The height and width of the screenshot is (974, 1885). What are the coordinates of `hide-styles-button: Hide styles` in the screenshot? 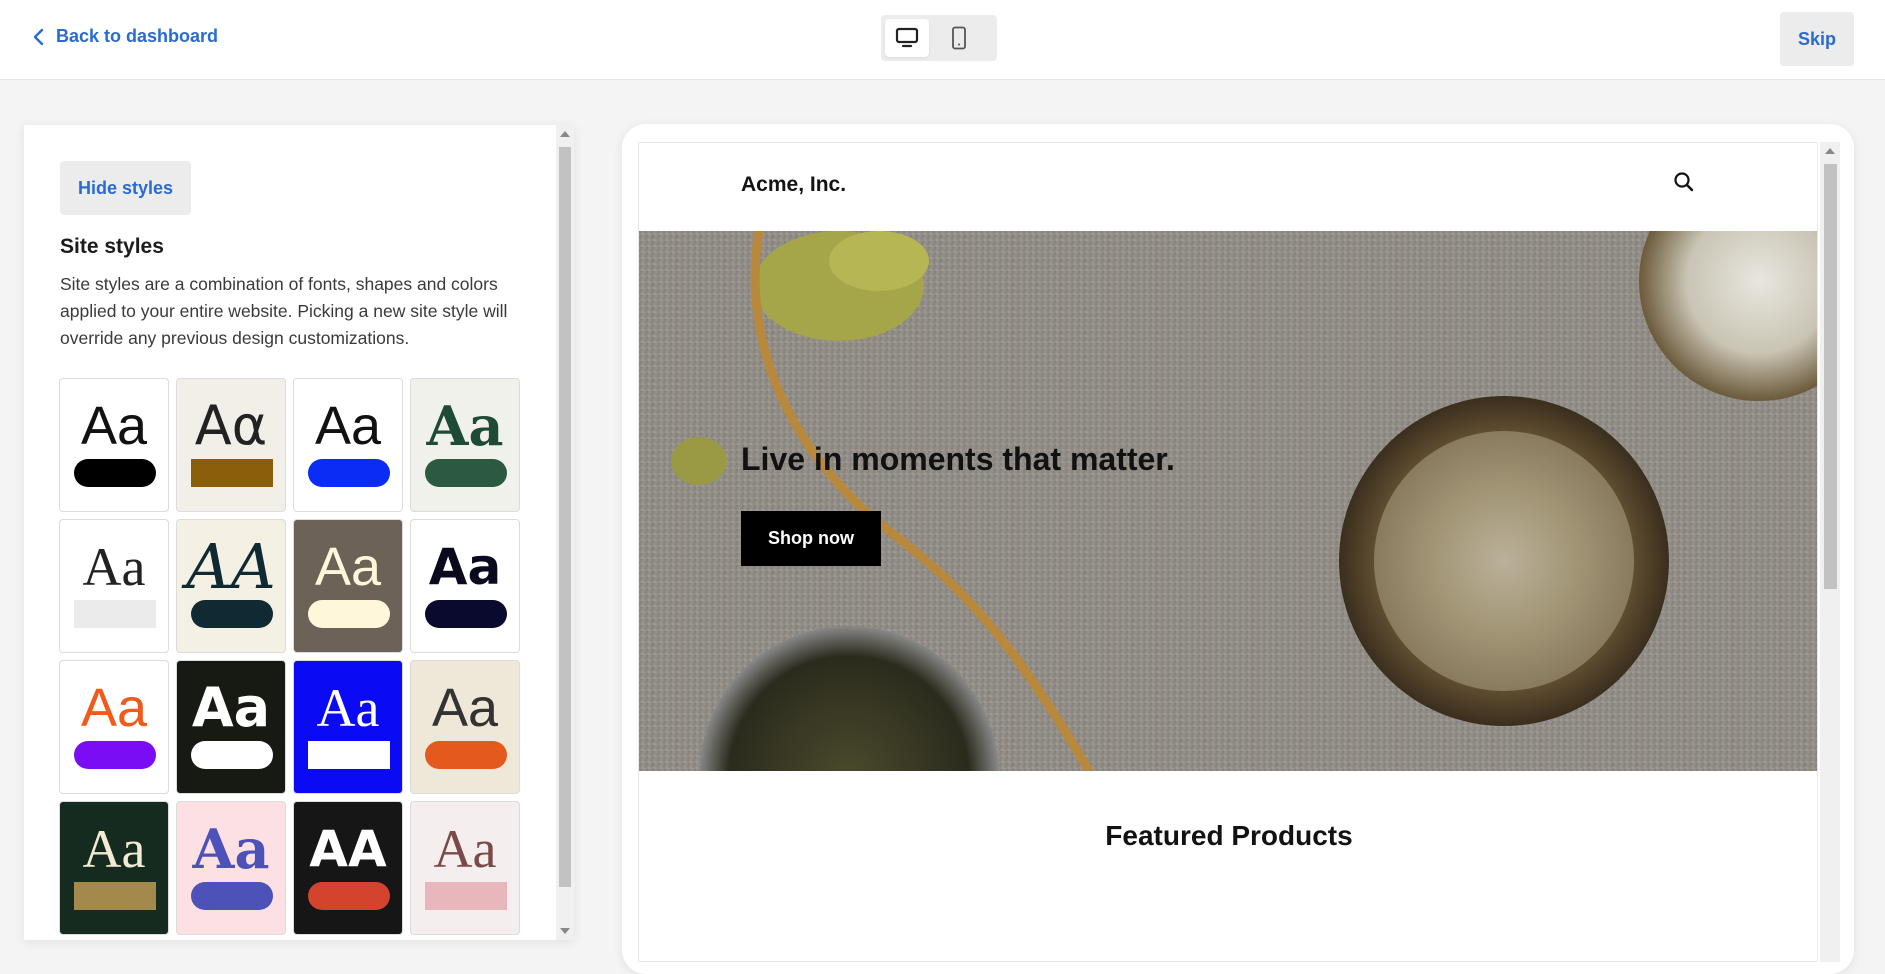 It's located at (125, 188).